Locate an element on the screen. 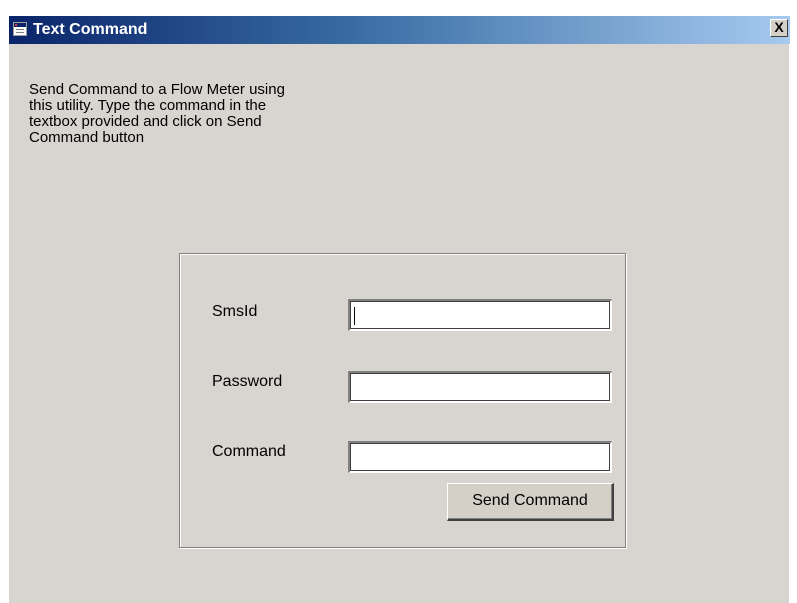 The image size is (797, 603). password-input is located at coordinates (480, 387).